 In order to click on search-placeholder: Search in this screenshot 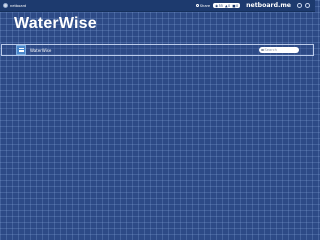, I will do `click(270, 50)`.